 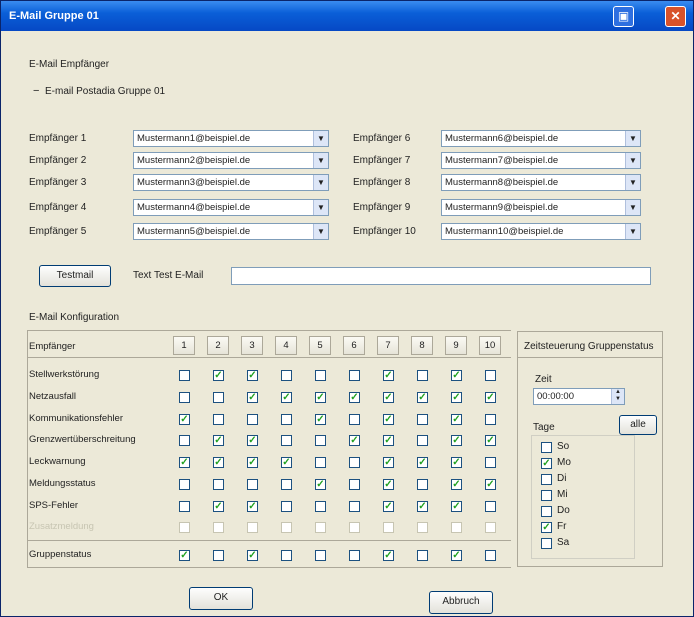 What do you see at coordinates (231, 231) in the screenshot?
I see `recipient-select: Mustermann5@beispiel.de ▼` at bounding box center [231, 231].